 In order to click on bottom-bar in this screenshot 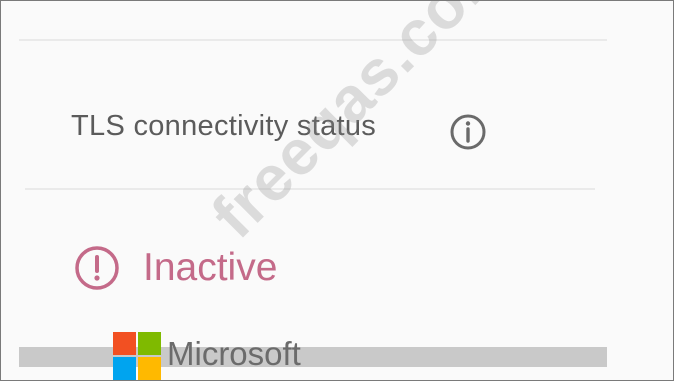, I will do `click(313, 357)`.